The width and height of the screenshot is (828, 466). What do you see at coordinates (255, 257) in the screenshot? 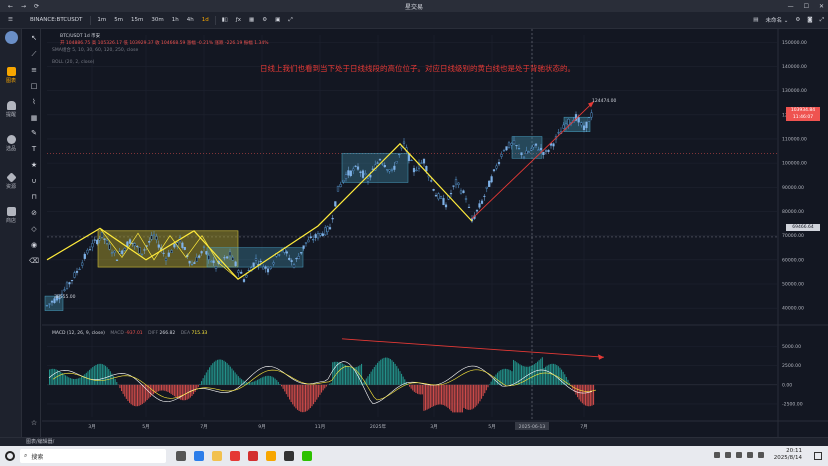
I see `center-box` at bounding box center [255, 257].